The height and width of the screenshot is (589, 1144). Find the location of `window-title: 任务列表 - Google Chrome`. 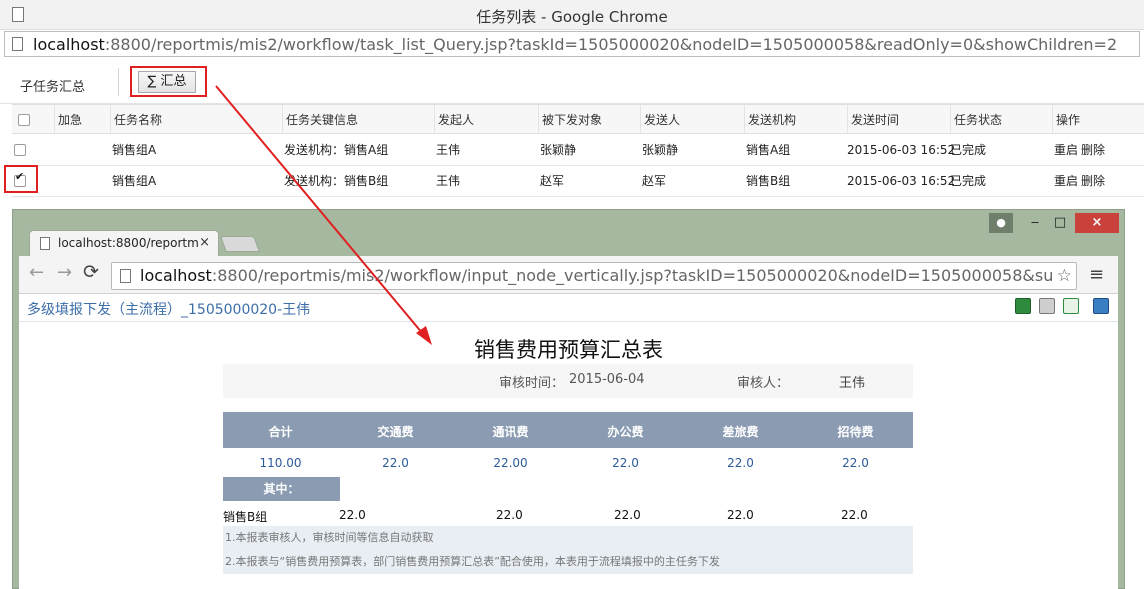

window-title: 任务列表 - Google Chrome is located at coordinates (572, 17).